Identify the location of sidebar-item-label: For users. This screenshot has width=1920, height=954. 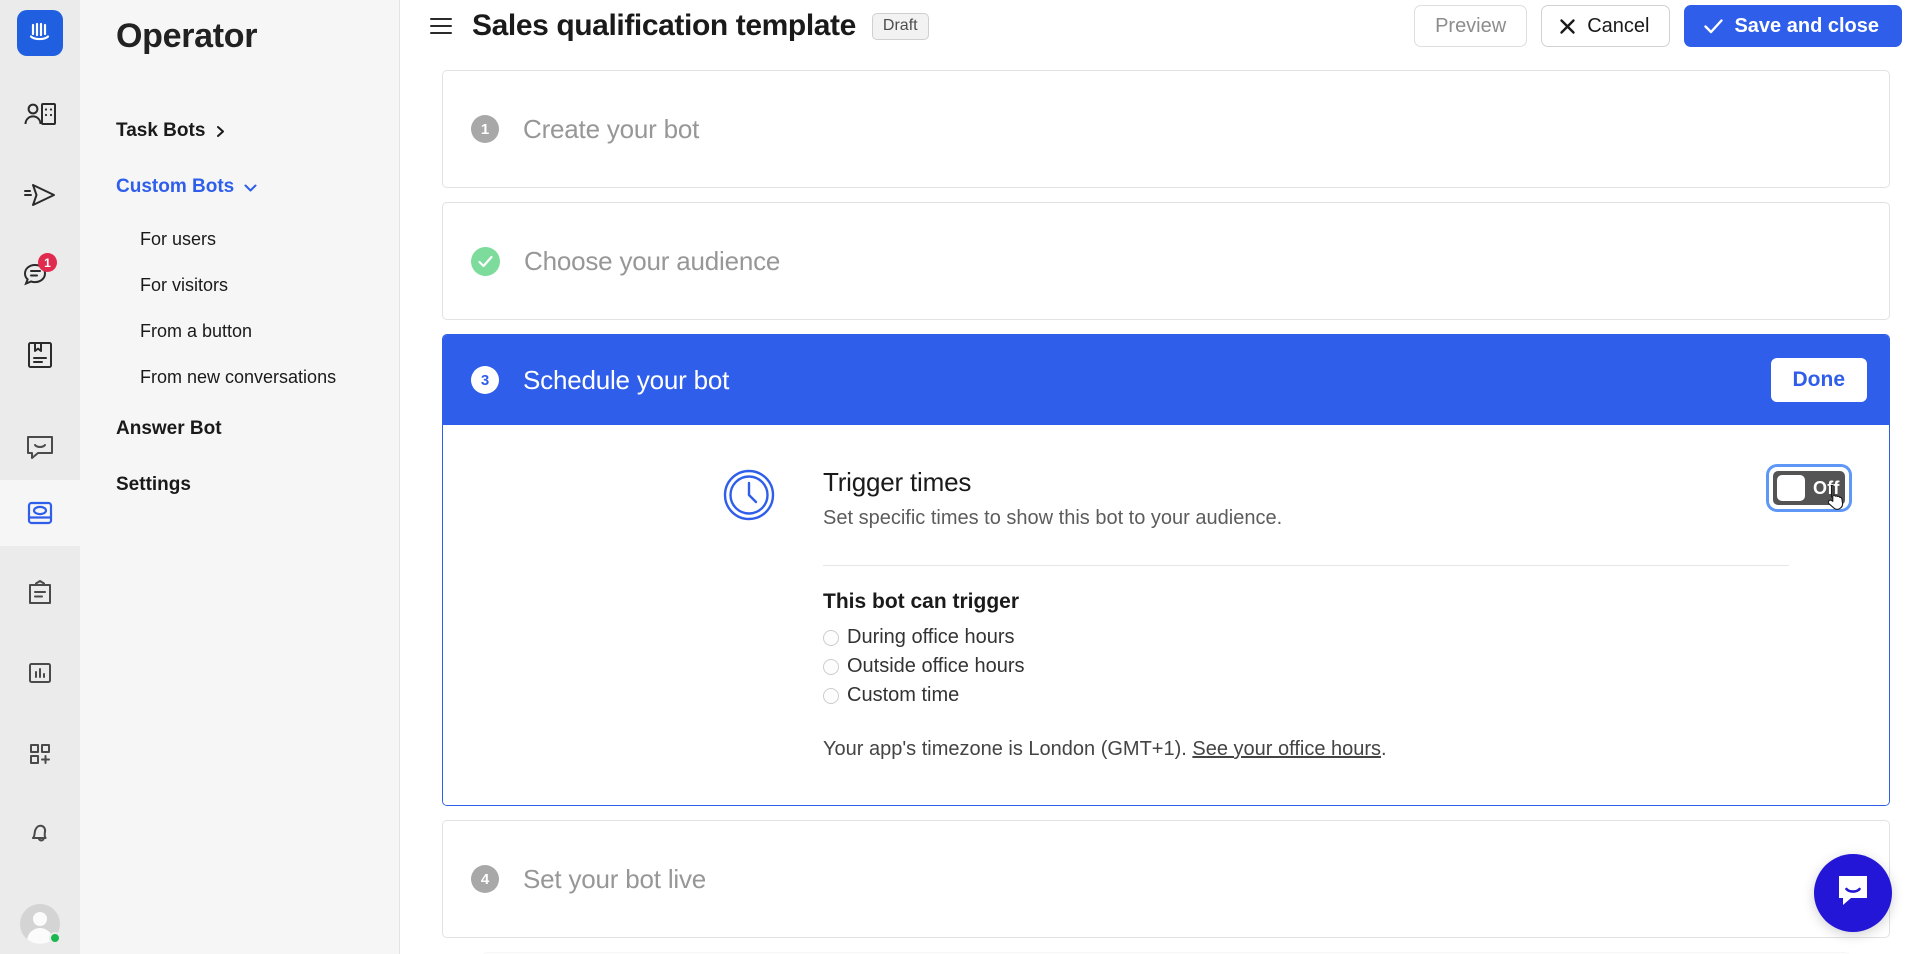
(178, 238).